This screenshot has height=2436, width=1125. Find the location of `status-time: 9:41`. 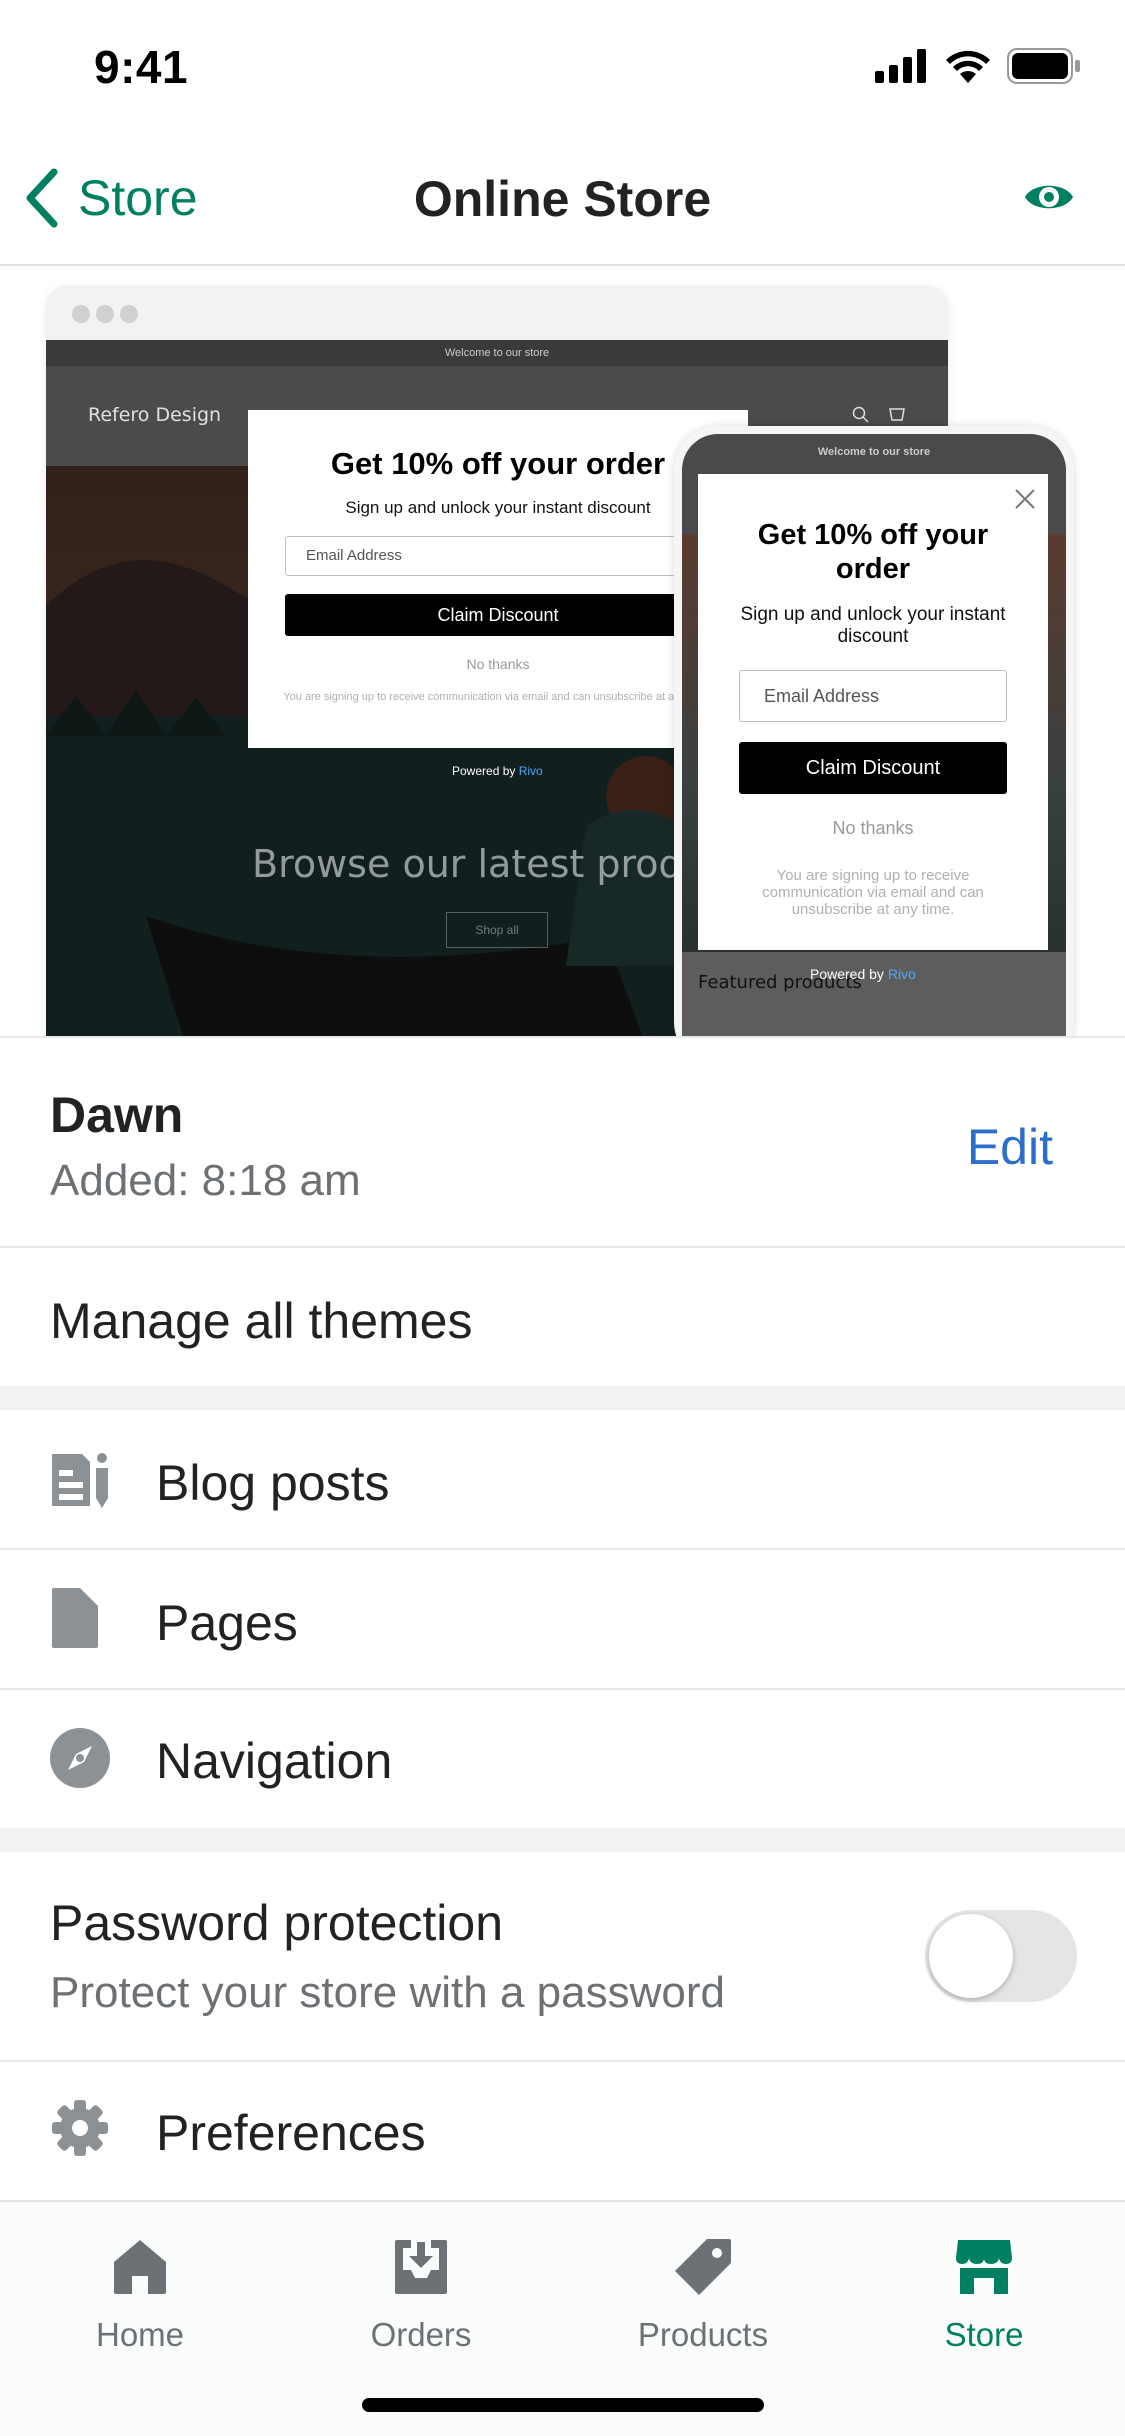

status-time: 9:41 is located at coordinates (141, 67).